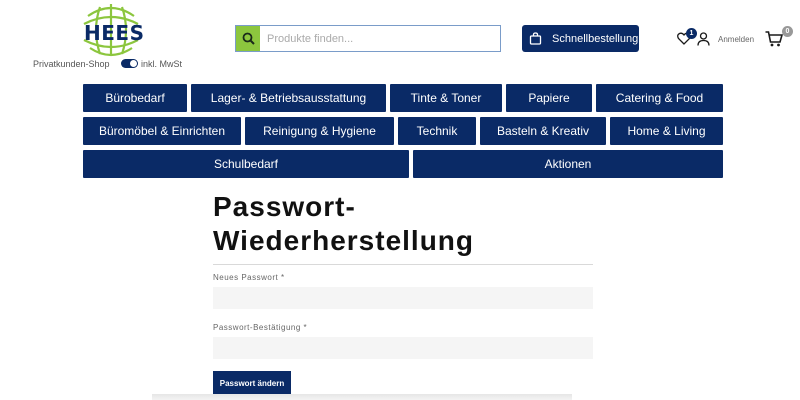 This screenshot has height=400, width=800. I want to click on nav-item-catering: Catering & Food, so click(659, 98).